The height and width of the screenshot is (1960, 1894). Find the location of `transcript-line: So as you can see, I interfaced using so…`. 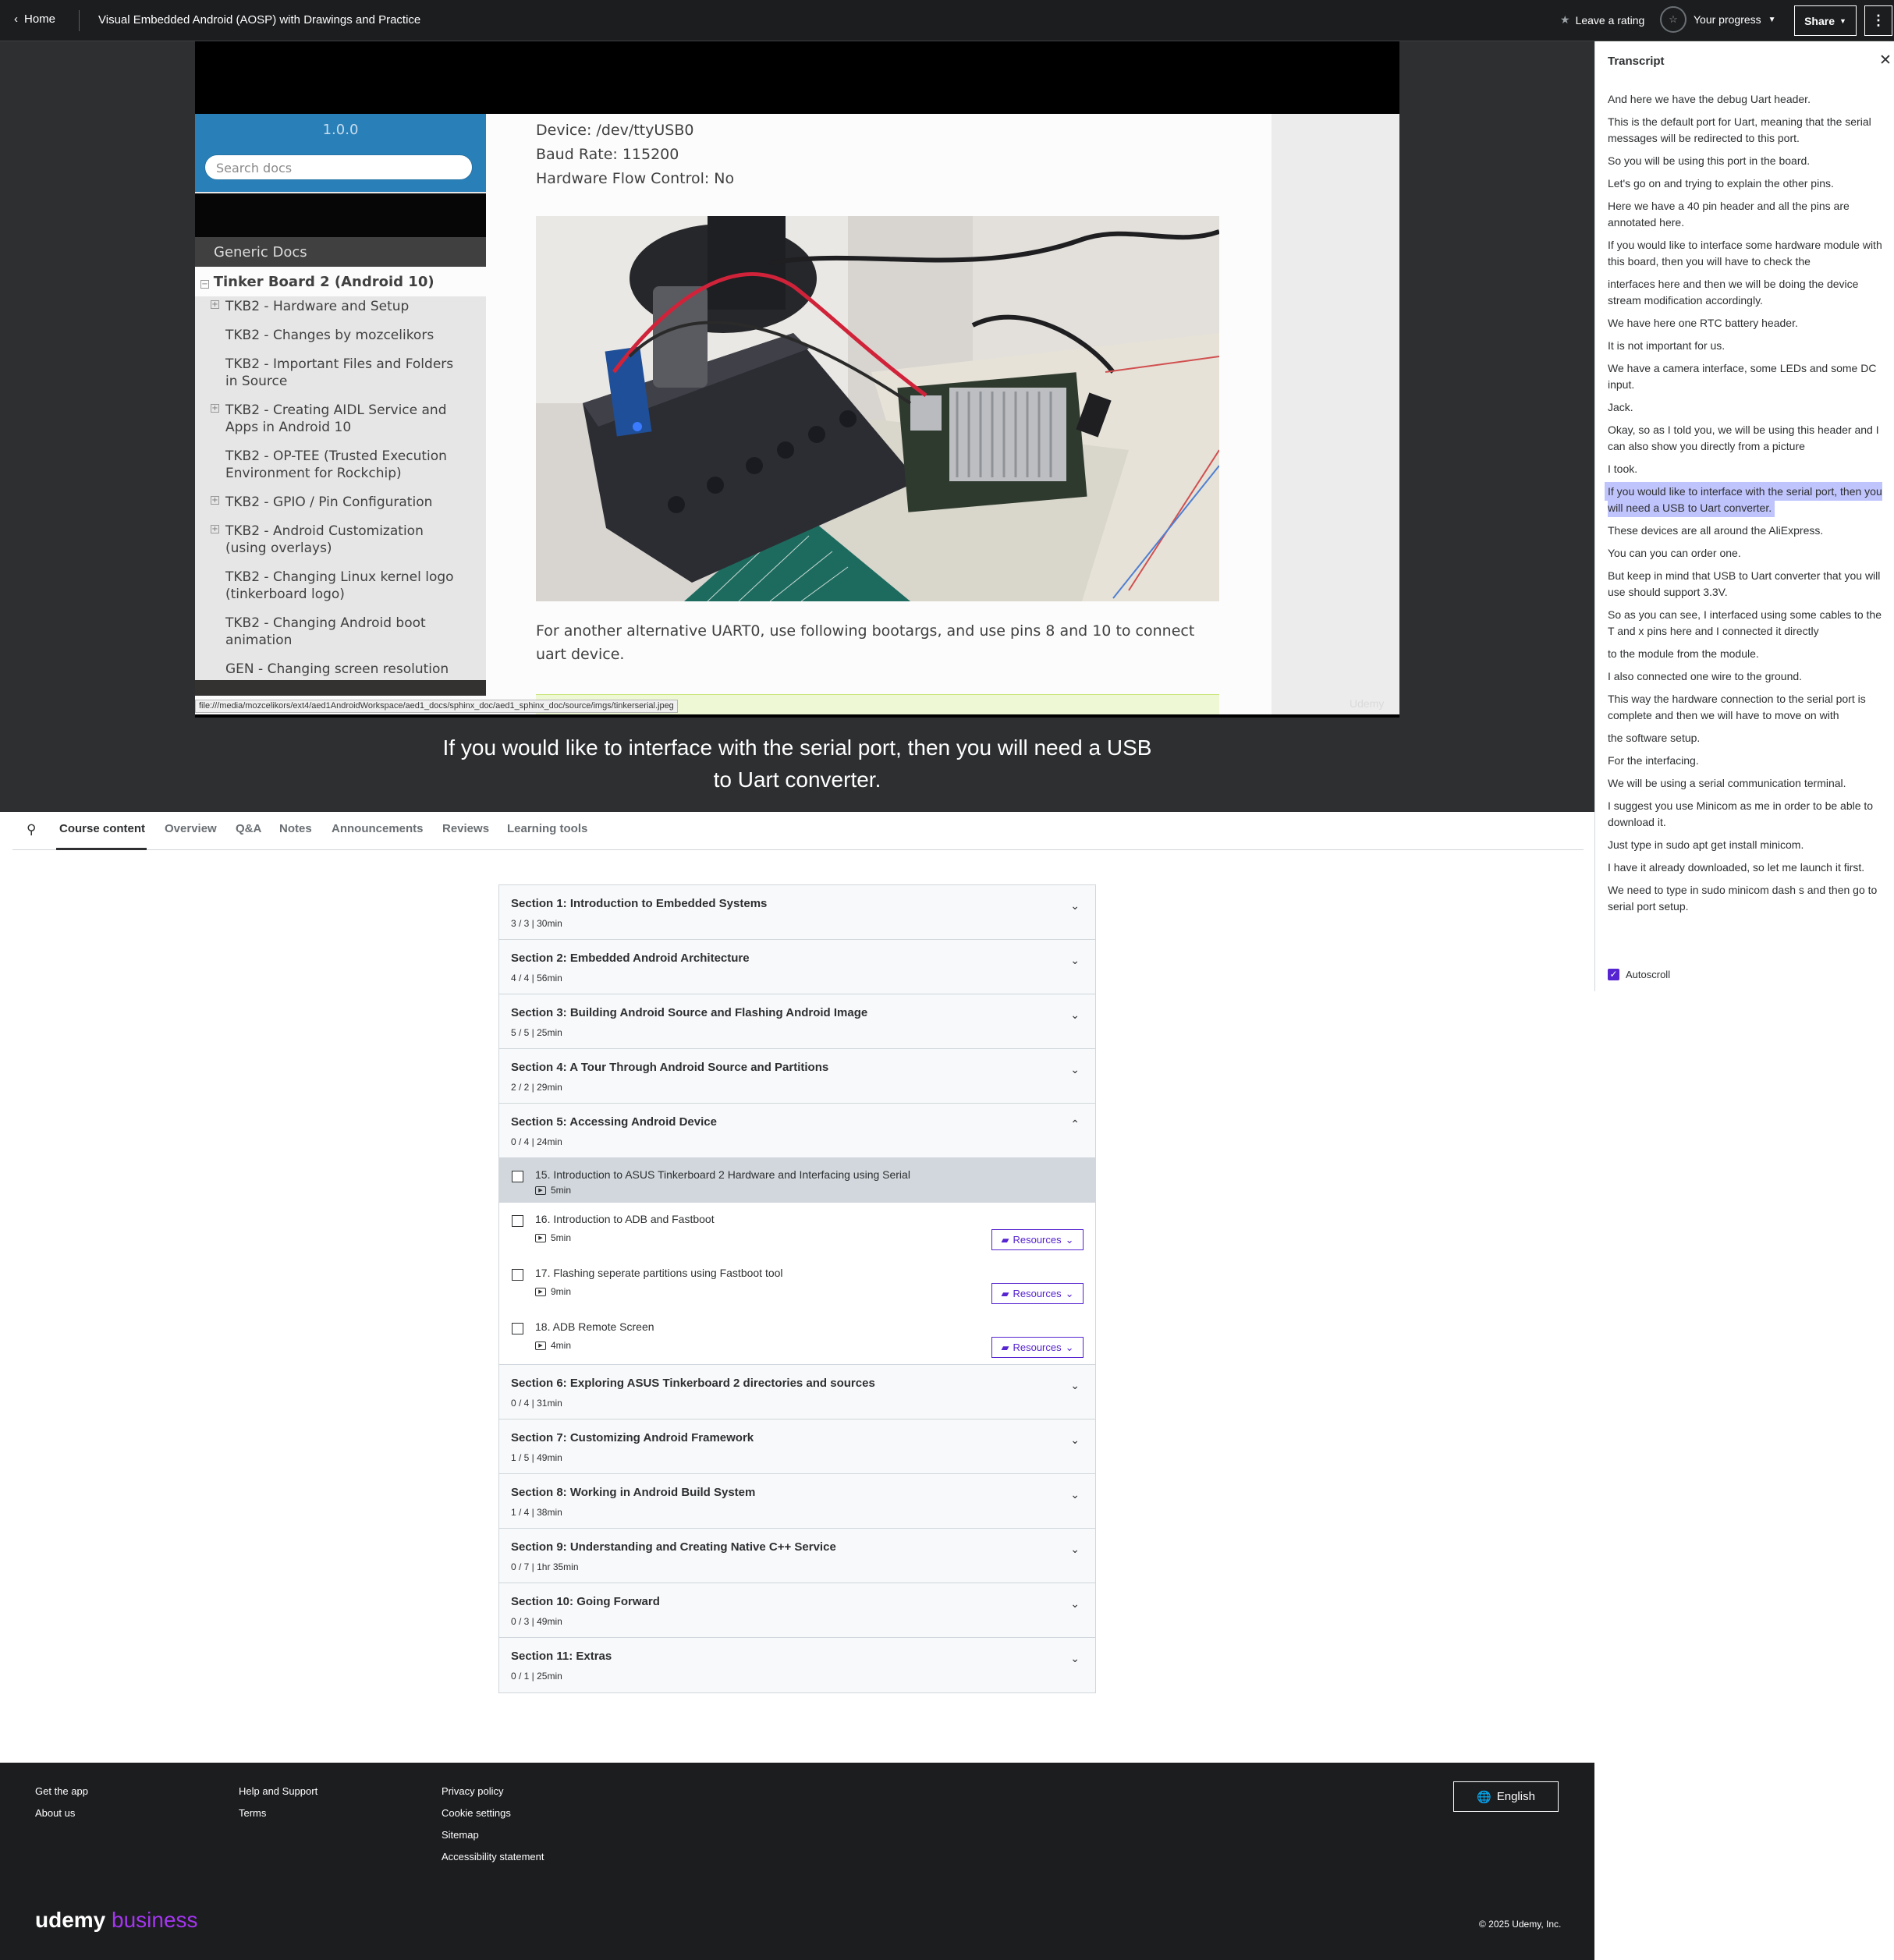

transcript-line: So as you can see, I interfaced using so… is located at coordinates (1746, 624).